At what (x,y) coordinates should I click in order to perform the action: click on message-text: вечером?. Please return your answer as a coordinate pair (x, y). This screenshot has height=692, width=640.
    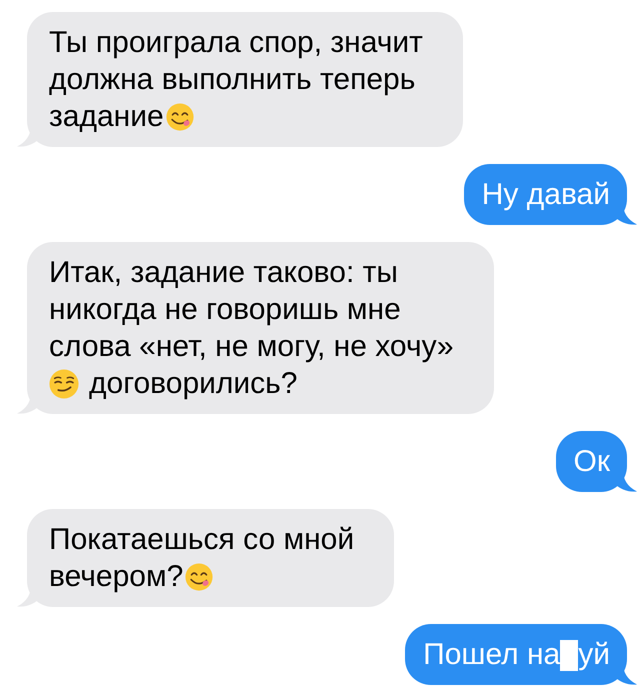
    Looking at the image, I should click on (116, 576).